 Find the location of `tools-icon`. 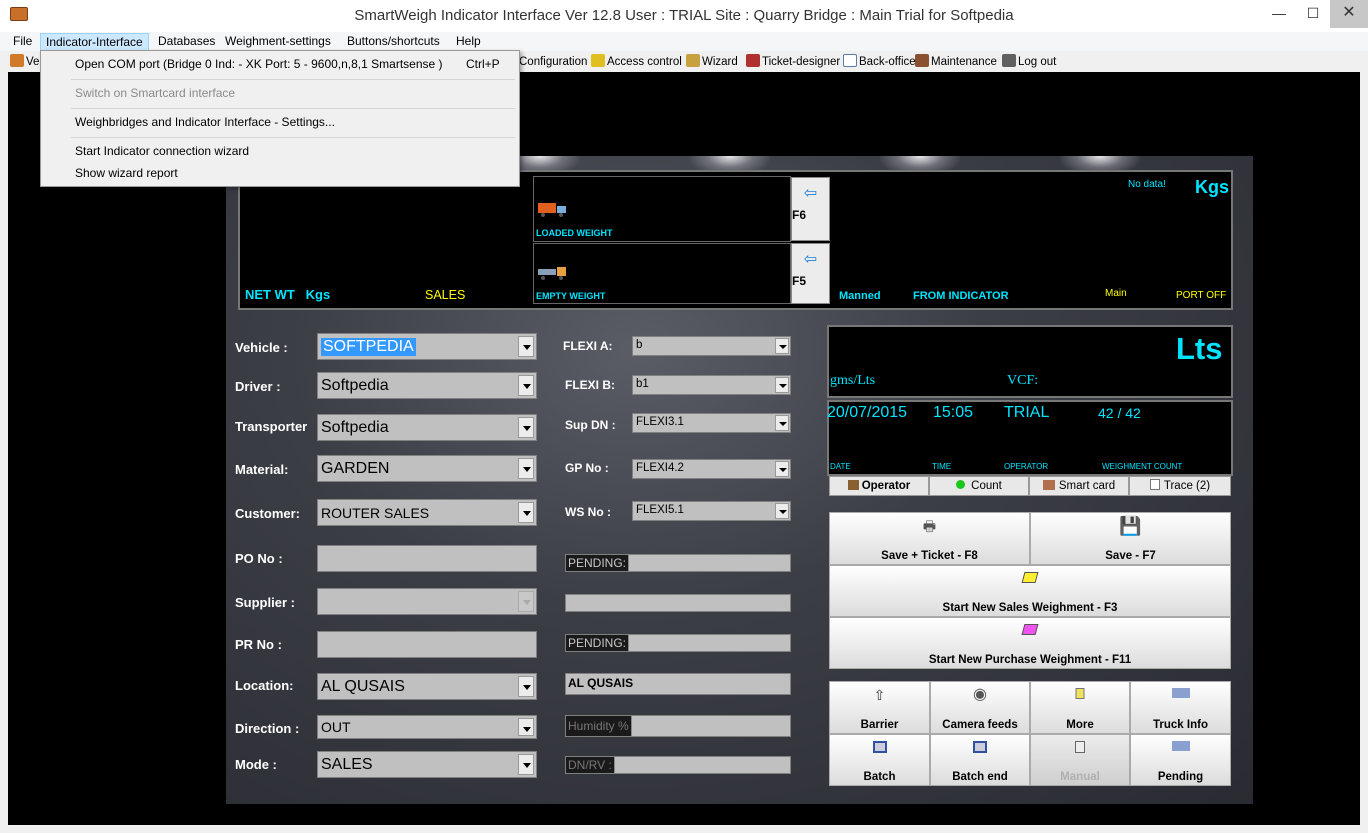

tools-icon is located at coordinates (922, 60).